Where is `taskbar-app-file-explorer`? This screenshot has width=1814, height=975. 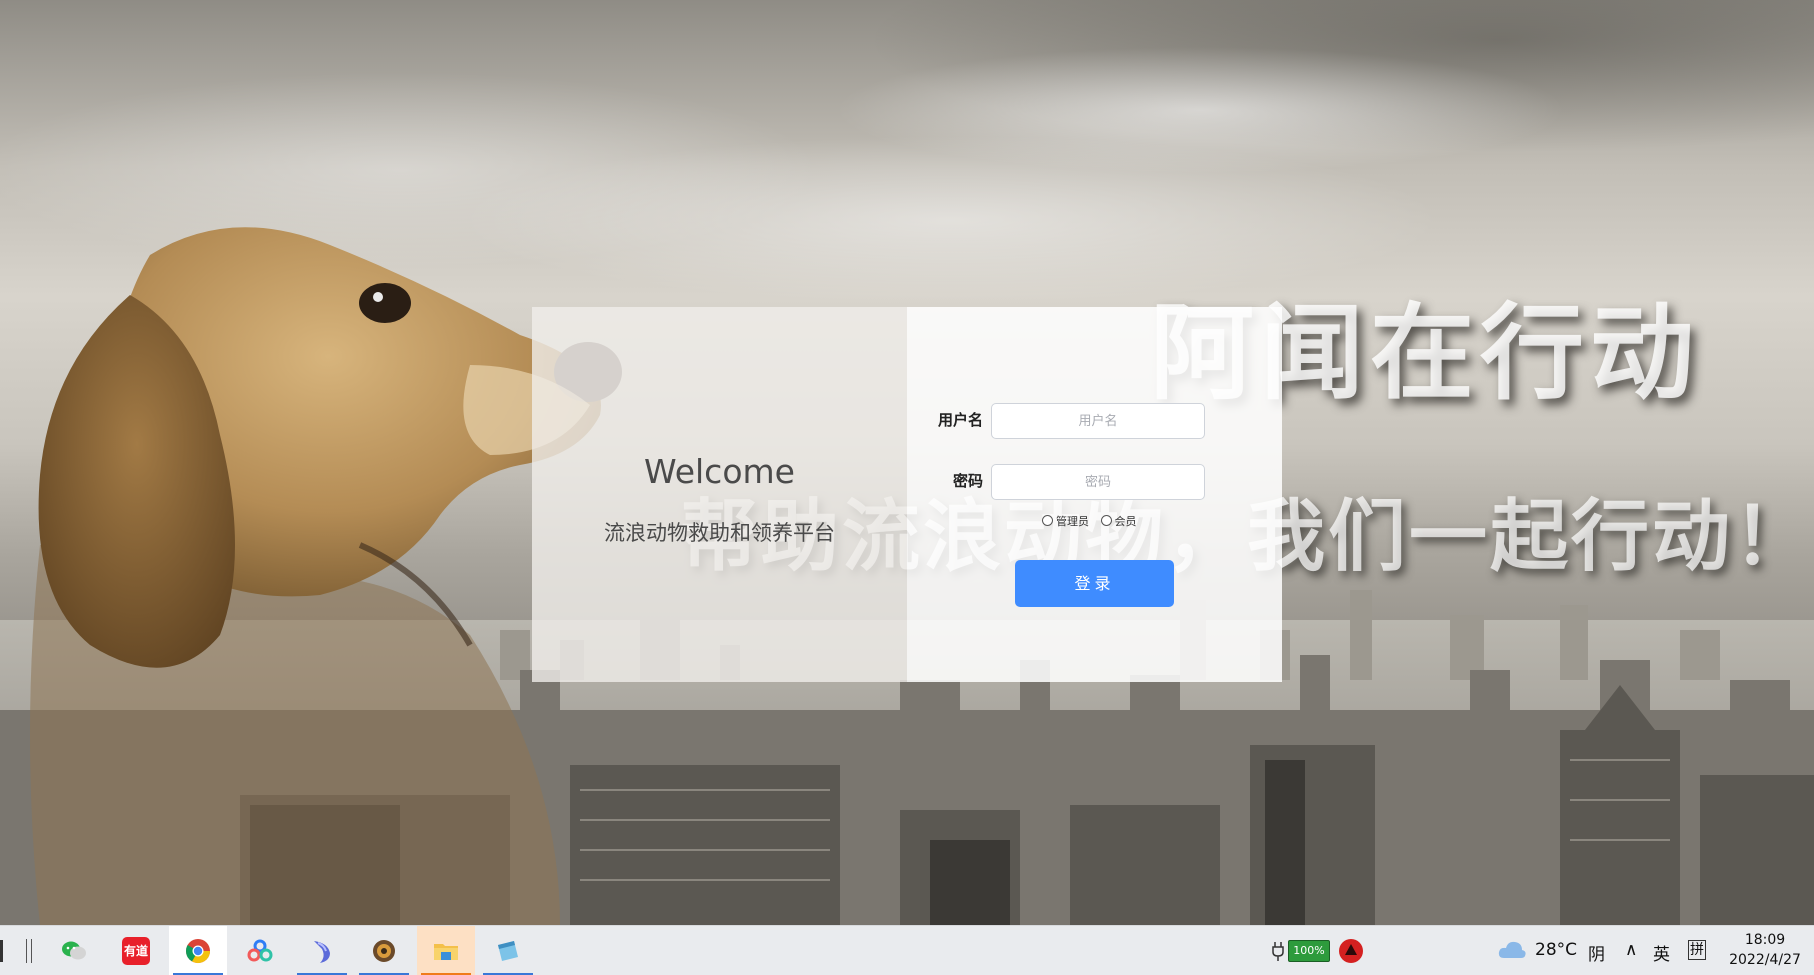 taskbar-app-file-explorer is located at coordinates (446, 950).